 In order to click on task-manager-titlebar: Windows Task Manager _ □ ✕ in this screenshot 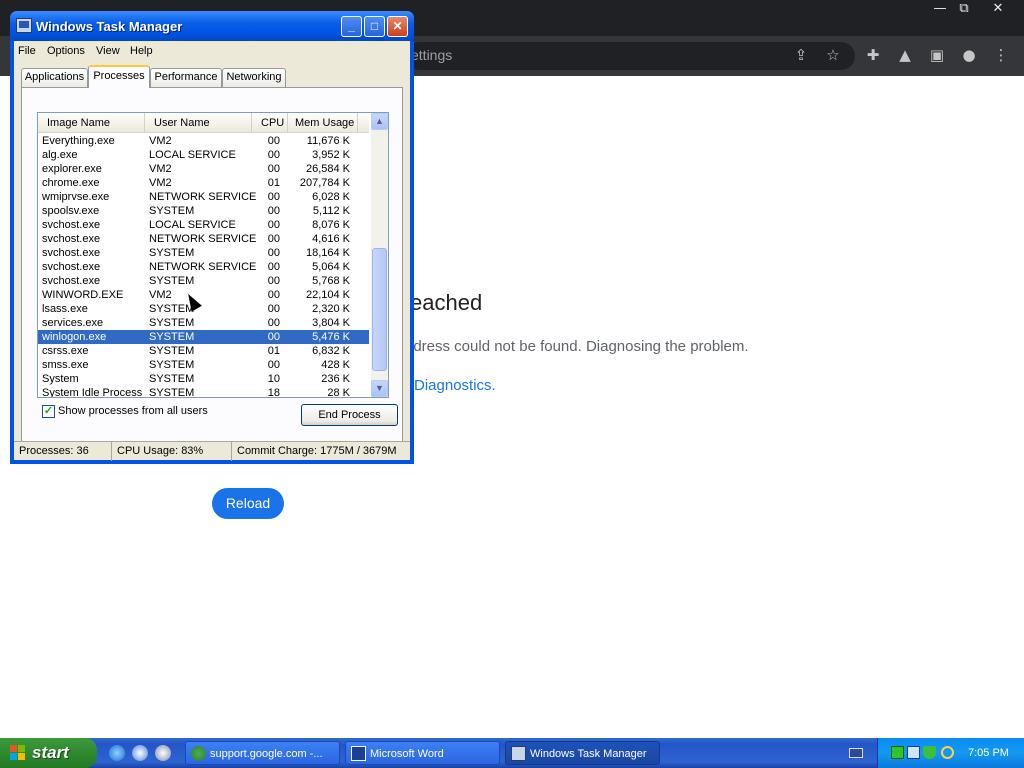, I will do `click(212, 26)`.